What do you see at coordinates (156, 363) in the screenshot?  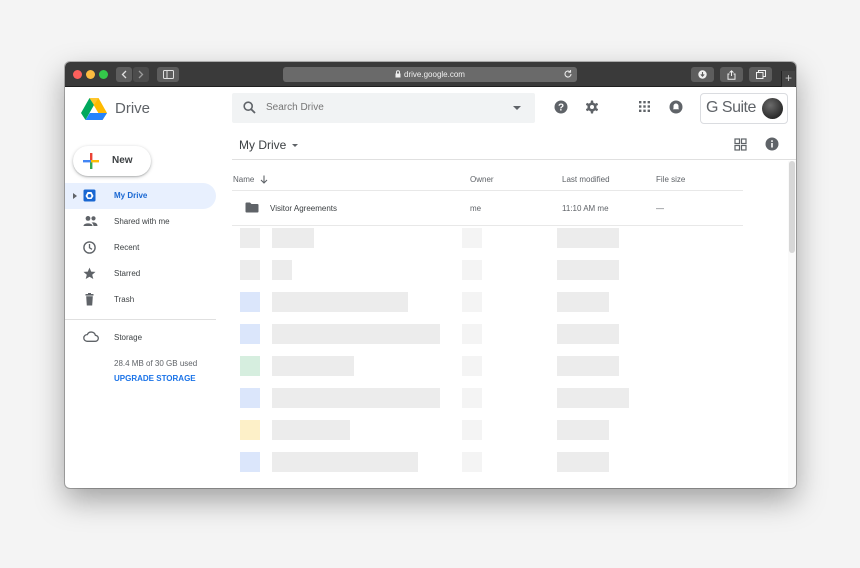 I see `storage-usage-text: 28.4 MB of 30 GB used` at bounding box center [156, 363].